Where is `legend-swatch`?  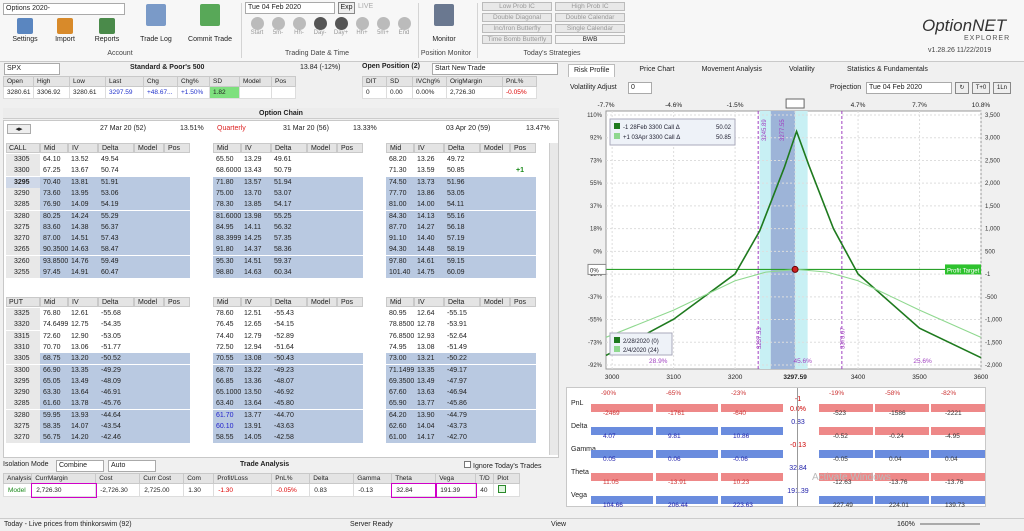 legend-swatch is located at coordinates (617, 136).